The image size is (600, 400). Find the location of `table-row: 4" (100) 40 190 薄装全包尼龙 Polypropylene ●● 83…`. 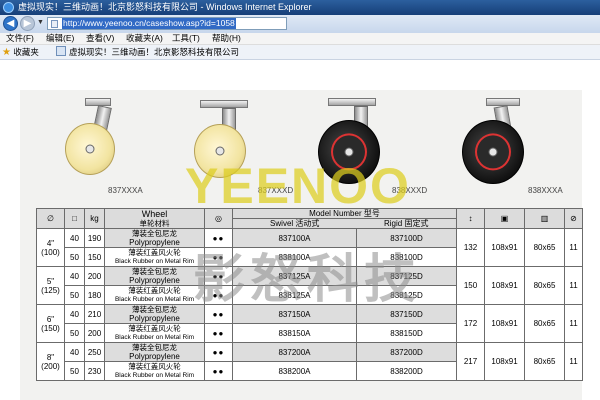

table-row: 4" (100) 40 190 薄装全包尼龙 Polypropylene ●● 83… is located at coordinates (310, 247).